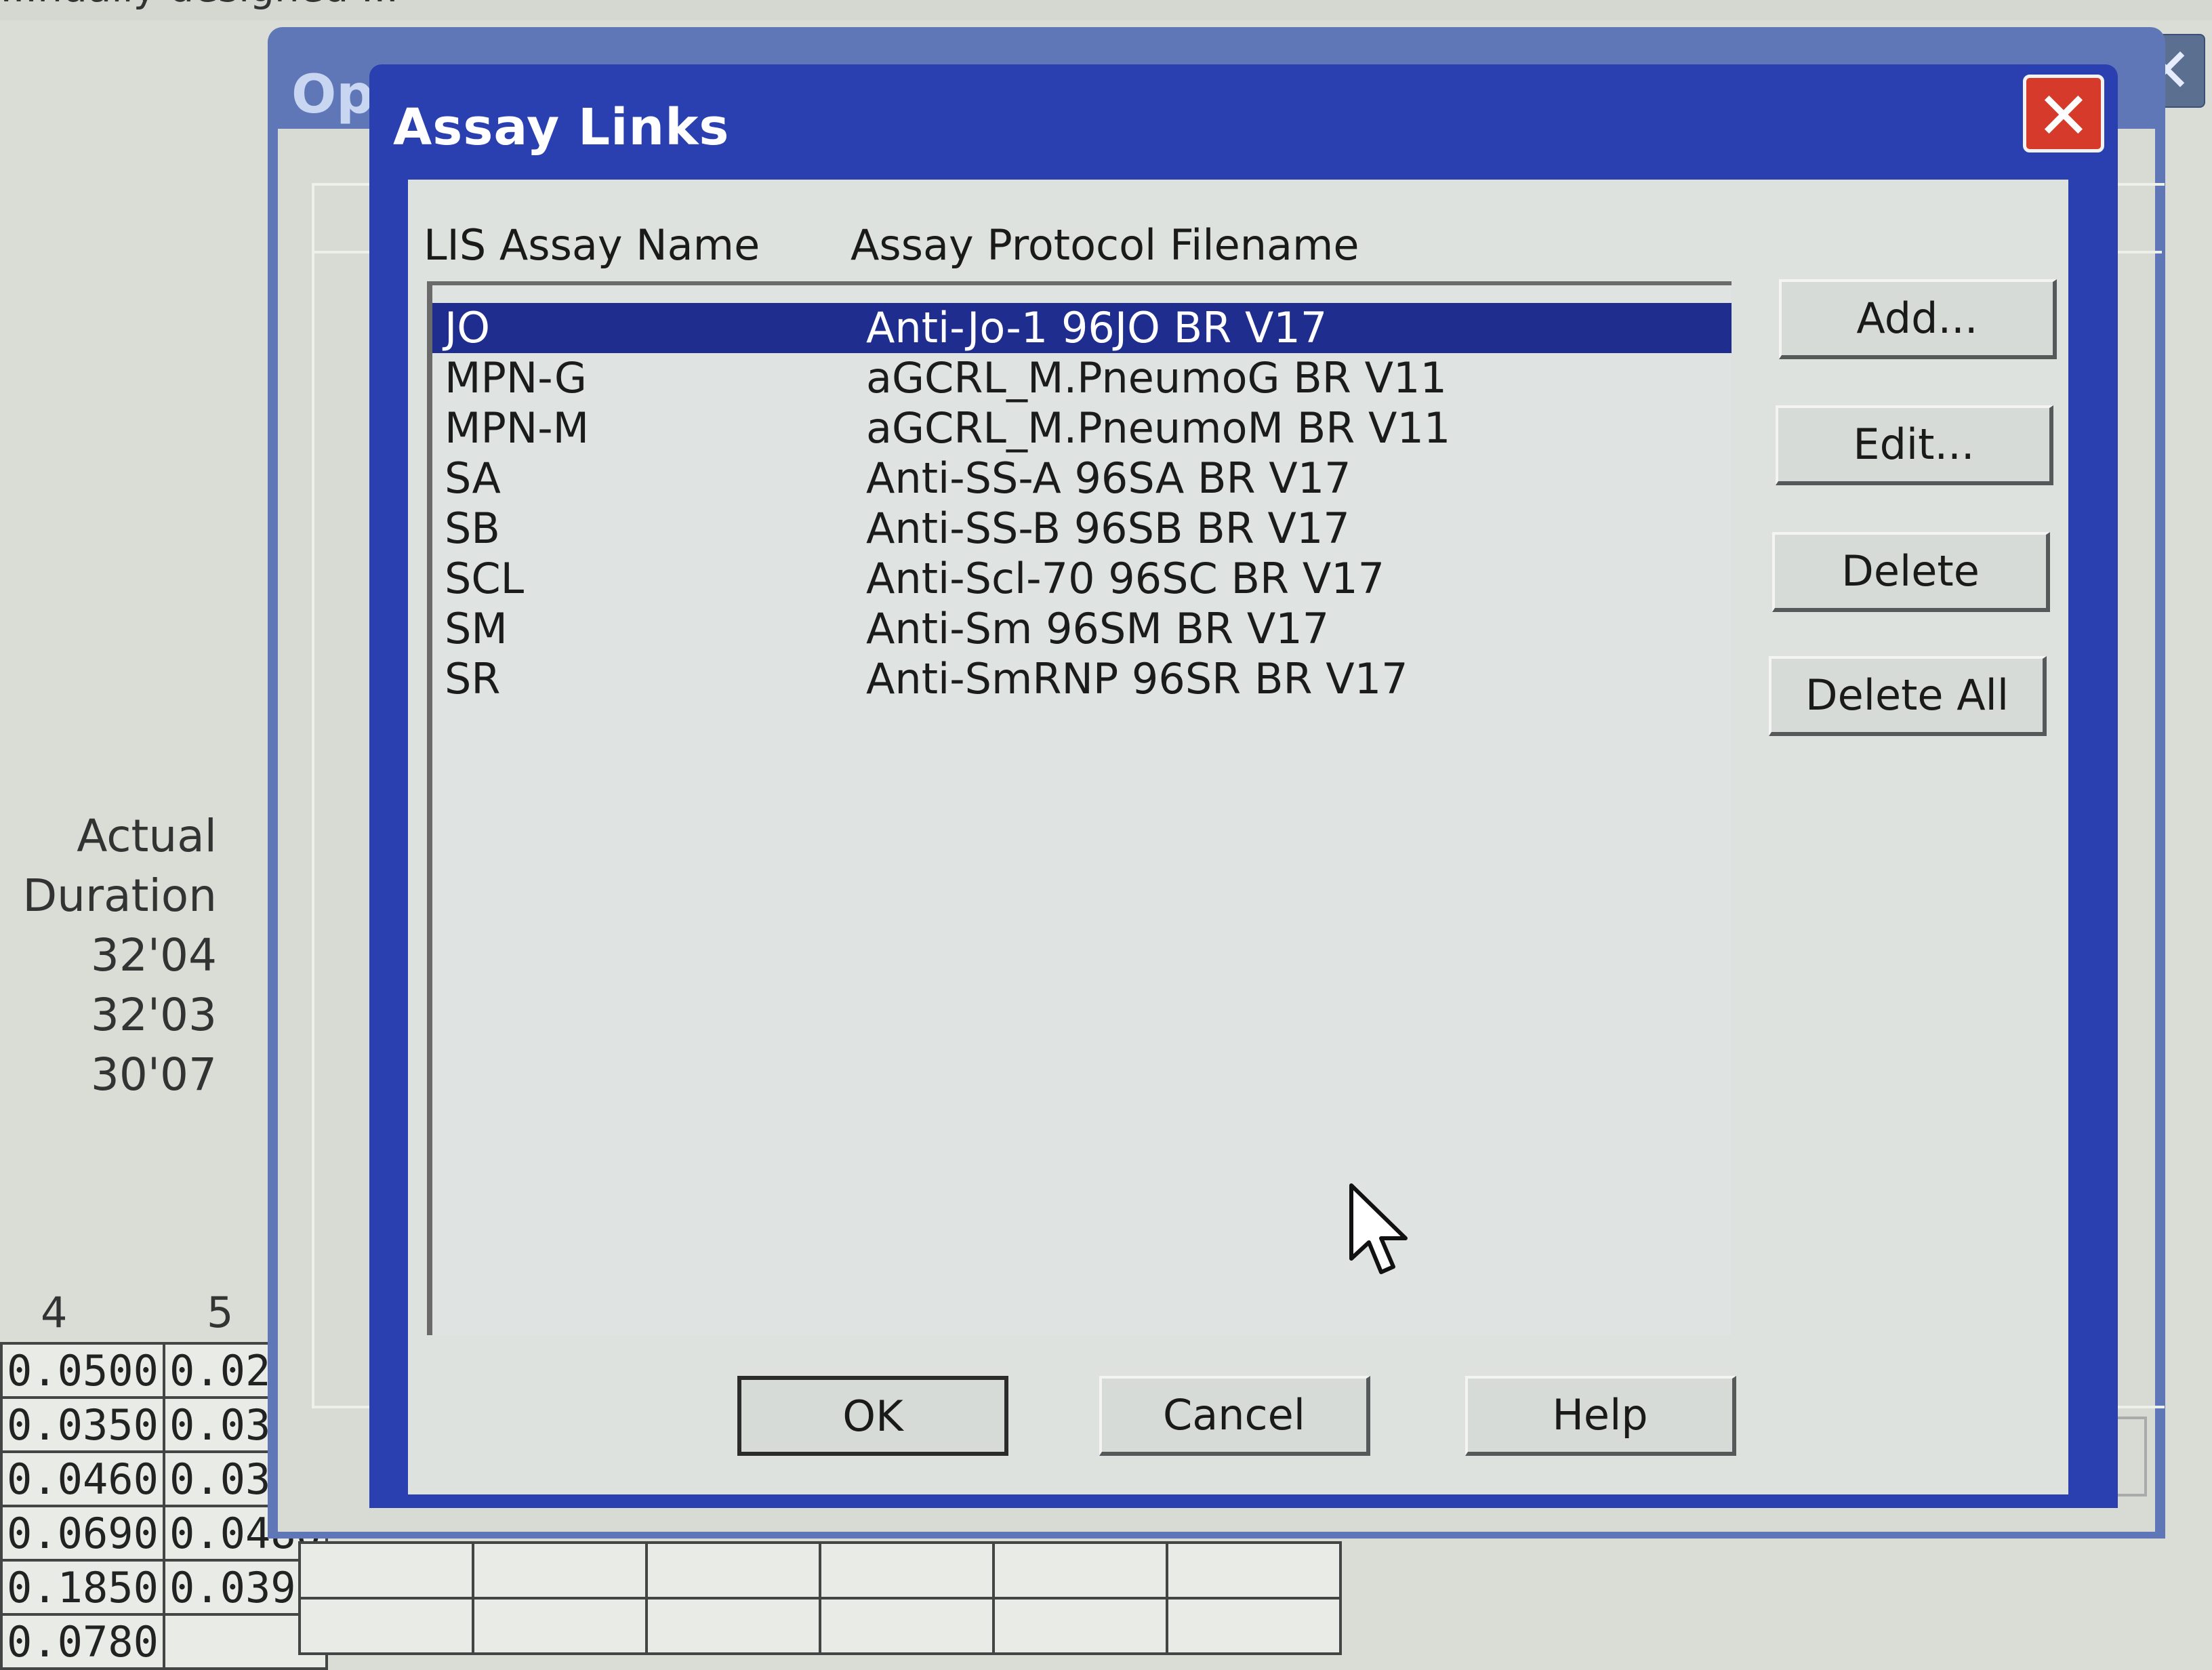  Describe the element at coordinates (2063, 114) in the screenshot. I see `close-icon: ✕` at that location.